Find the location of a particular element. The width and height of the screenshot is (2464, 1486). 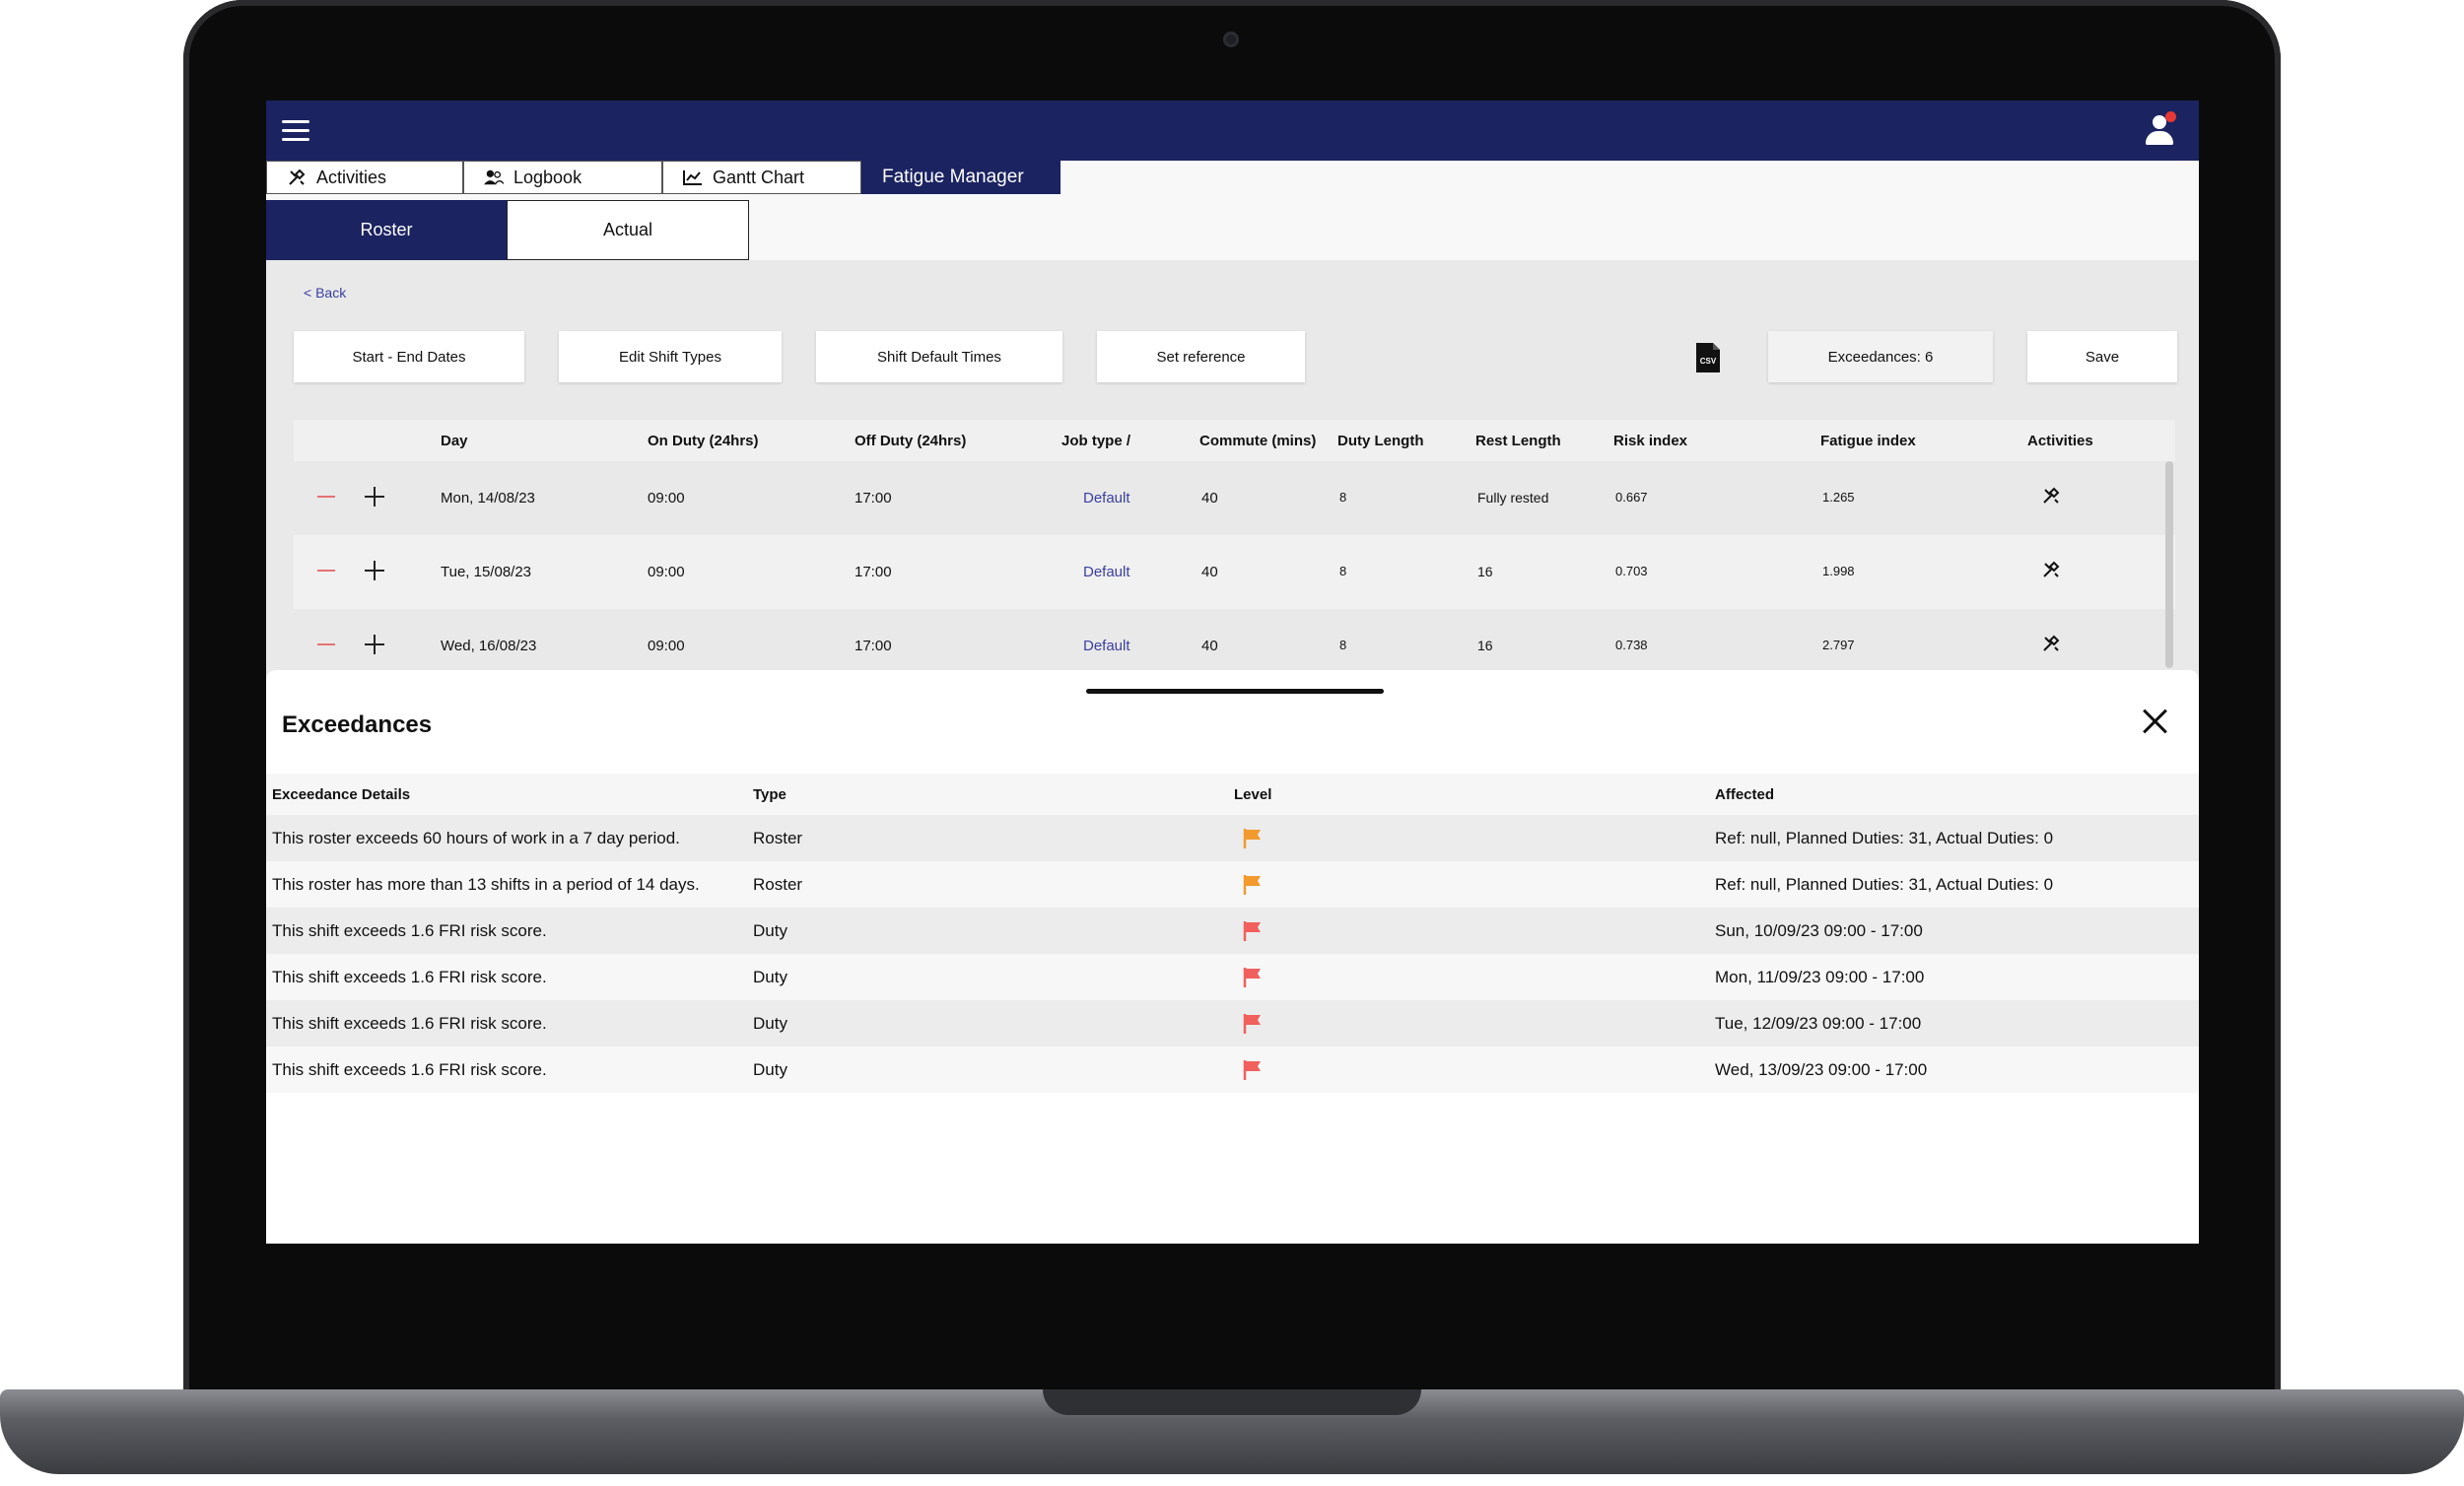

col-off-duty: Off Duty (24hrs) is located at coordinates (911, 441).